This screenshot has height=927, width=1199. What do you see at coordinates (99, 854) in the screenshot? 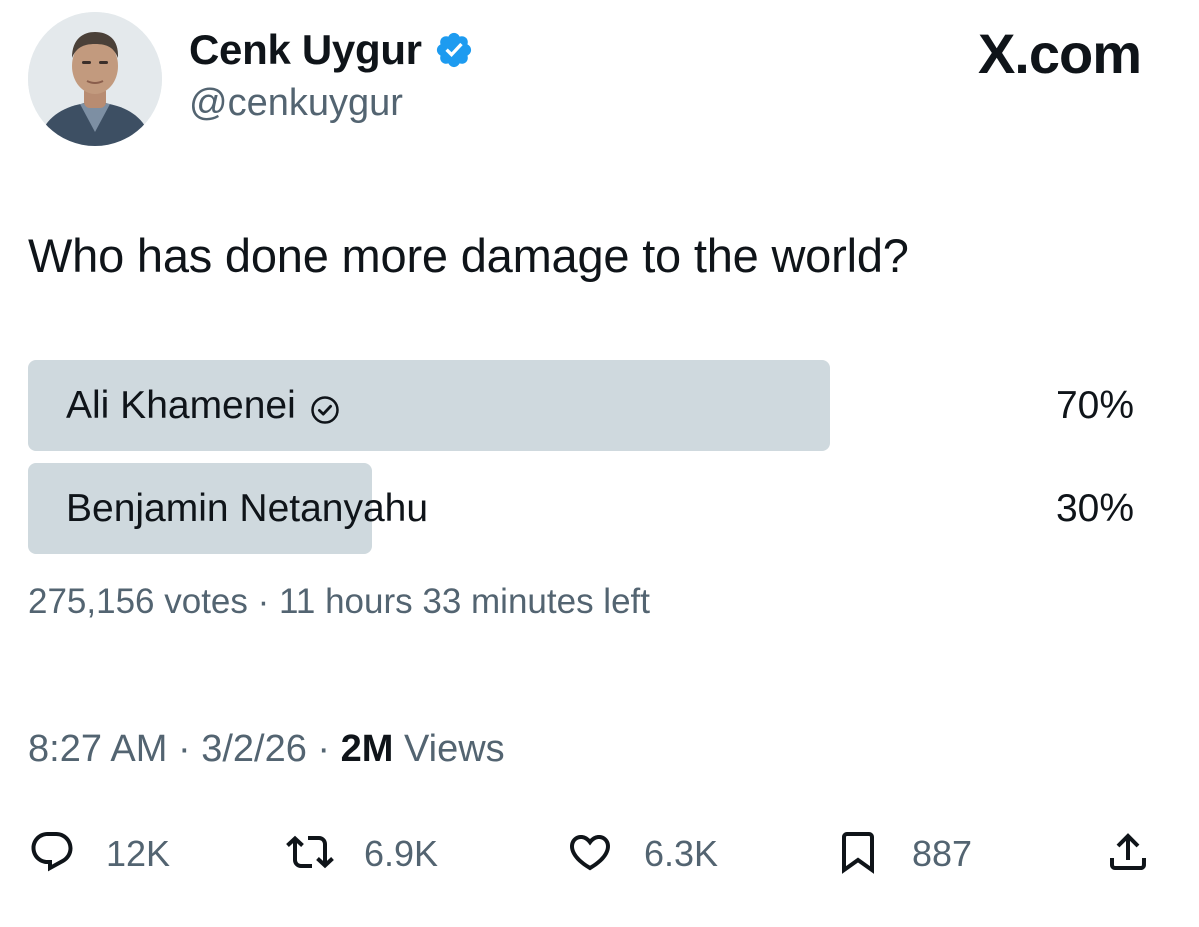
I see `reply-button: 12K` at bounding box center [99, 854].